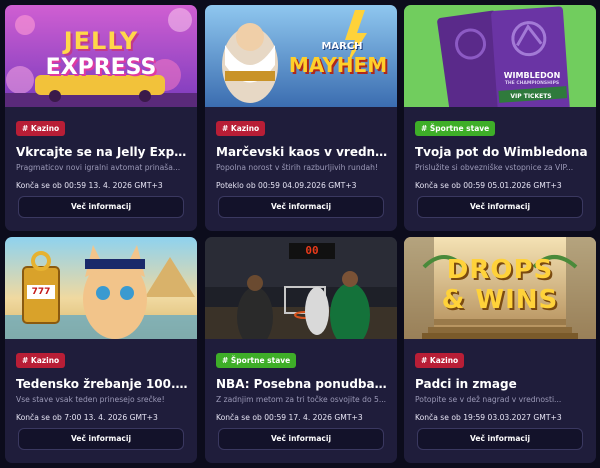 This screenshot has height=468, width=600. I want to click on shot-clock-banner-label: 00, so click(312, 250).